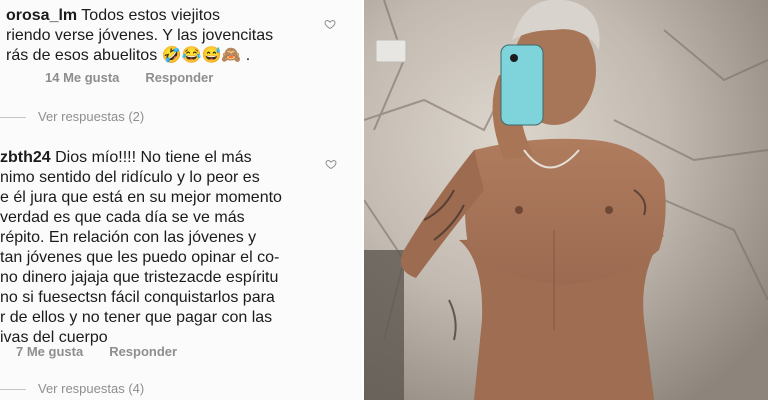 Image resolution: width=768 pixels, height=400 pixels. I want to click on comment-2-view-replies-label: Ver respuestas (4), so click(91, 388).